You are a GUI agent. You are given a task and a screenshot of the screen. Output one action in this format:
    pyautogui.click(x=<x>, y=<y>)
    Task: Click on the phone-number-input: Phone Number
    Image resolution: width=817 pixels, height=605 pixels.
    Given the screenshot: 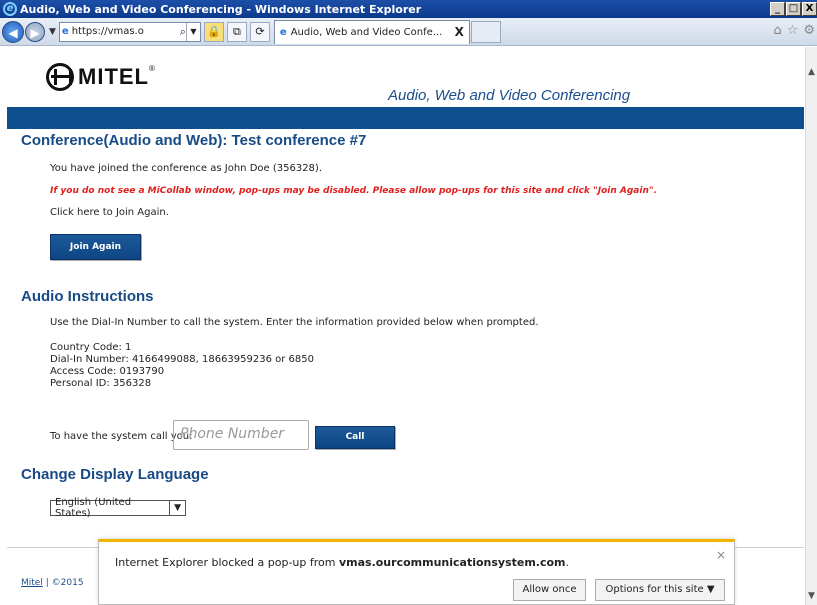 What is the action you would take?
    pyautogui.click(x=241, y=435)
    